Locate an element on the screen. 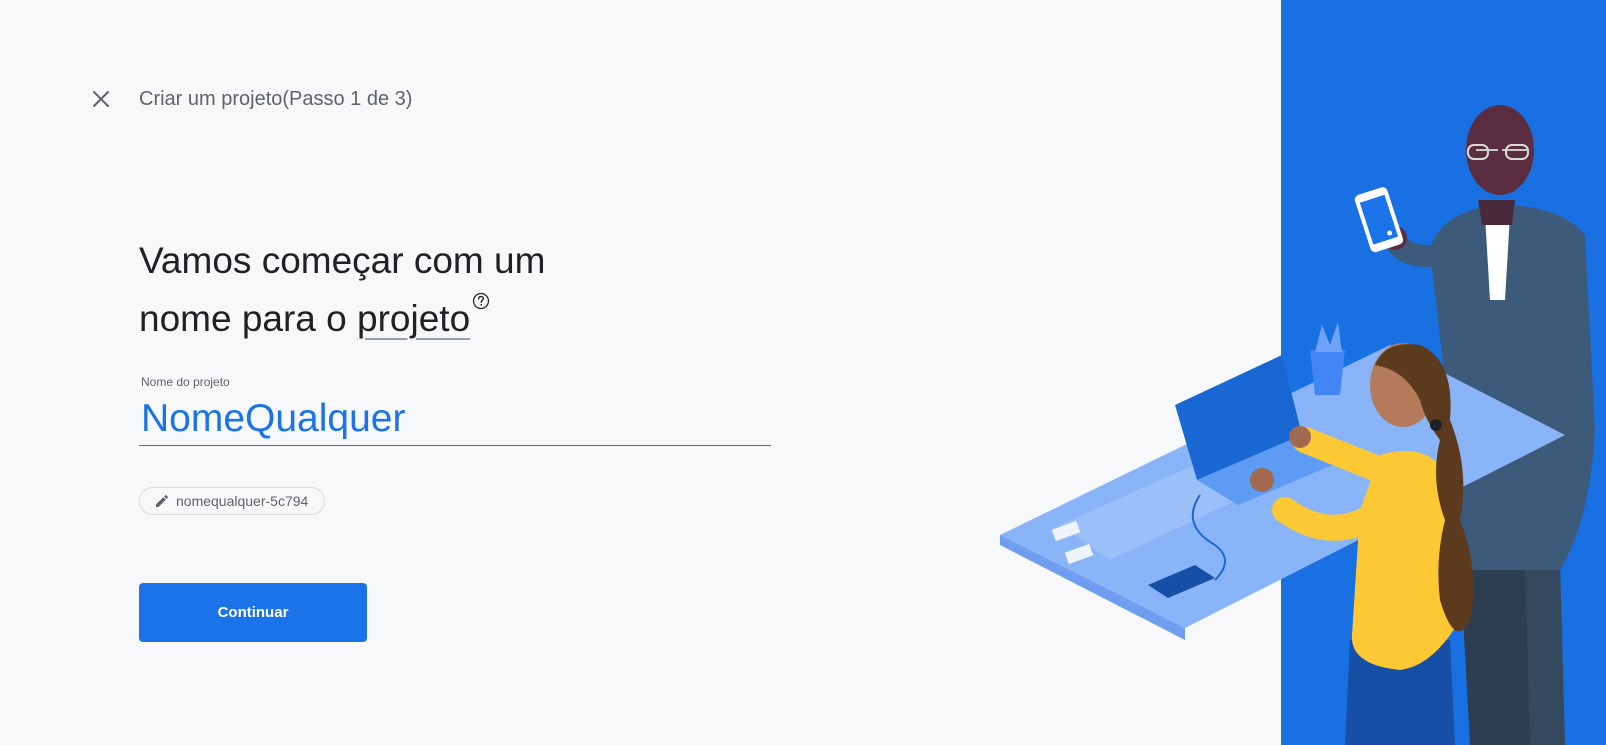 This screenshot has width=1606, height=745. help-circle-icon is located at coordinates (481, 301).